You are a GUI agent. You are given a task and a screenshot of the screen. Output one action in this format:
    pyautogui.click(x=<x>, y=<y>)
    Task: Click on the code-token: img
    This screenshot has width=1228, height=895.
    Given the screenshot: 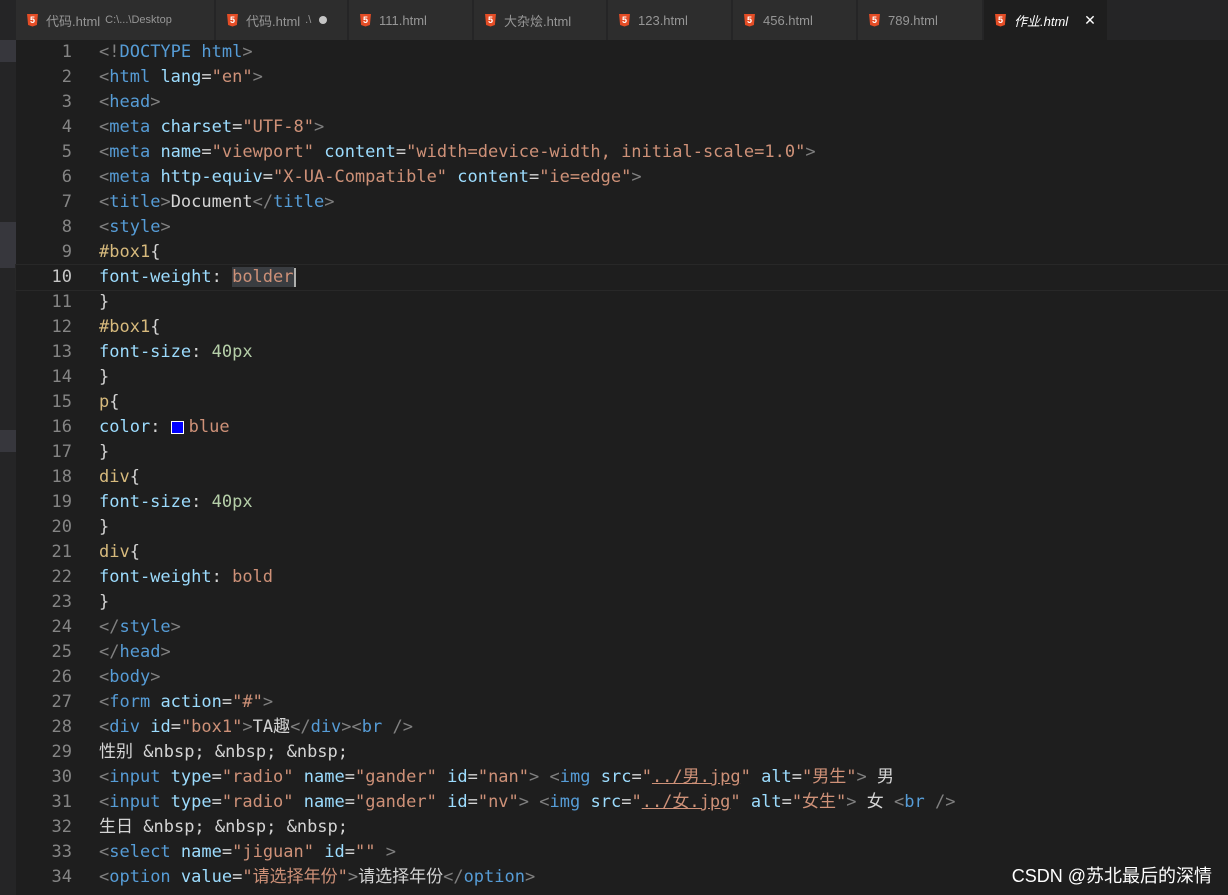 What is the action you would take?
    pyautogui.click(x=565, y=802)
    